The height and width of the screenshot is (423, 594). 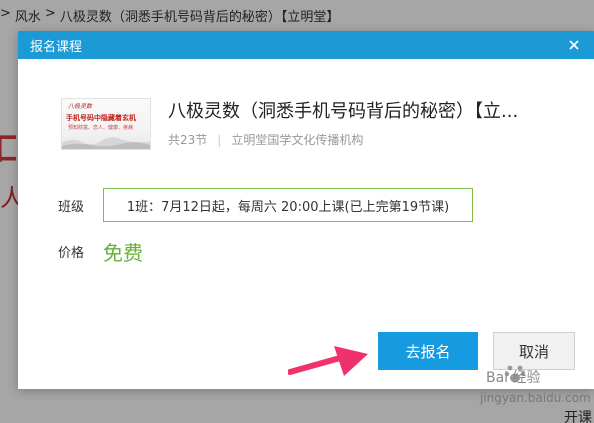 What do you see at coordinates (306, 45) in the screenshot?
I see `dialog-header: 报名课程` at bounding box center [306, 45].